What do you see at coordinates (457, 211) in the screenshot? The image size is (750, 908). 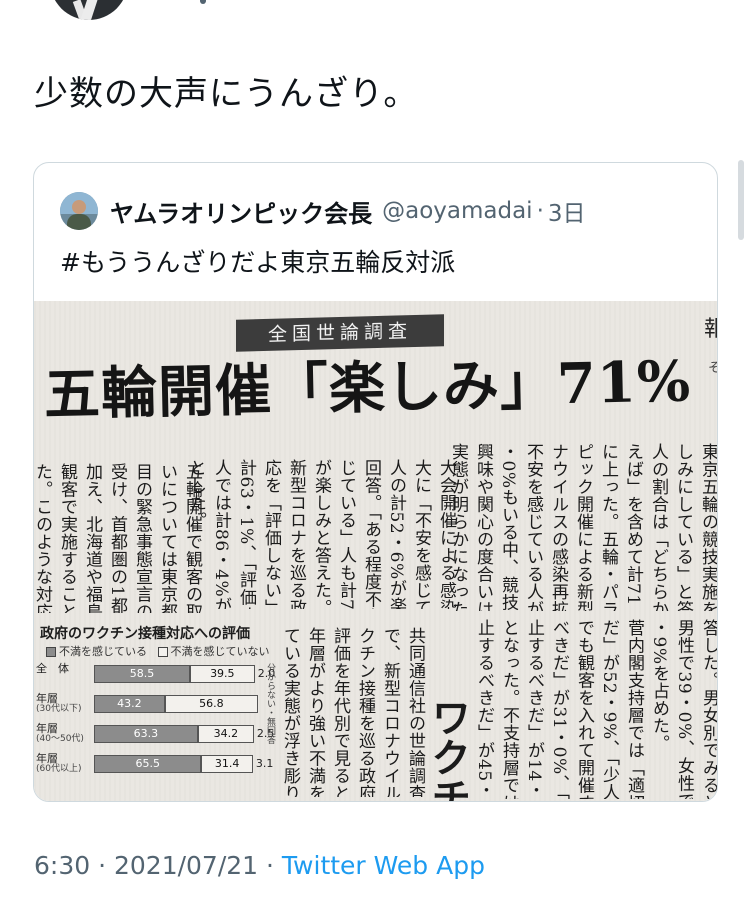 I see `quoted-author-handle: @aoyamadai` at bounding box center [457, 211].